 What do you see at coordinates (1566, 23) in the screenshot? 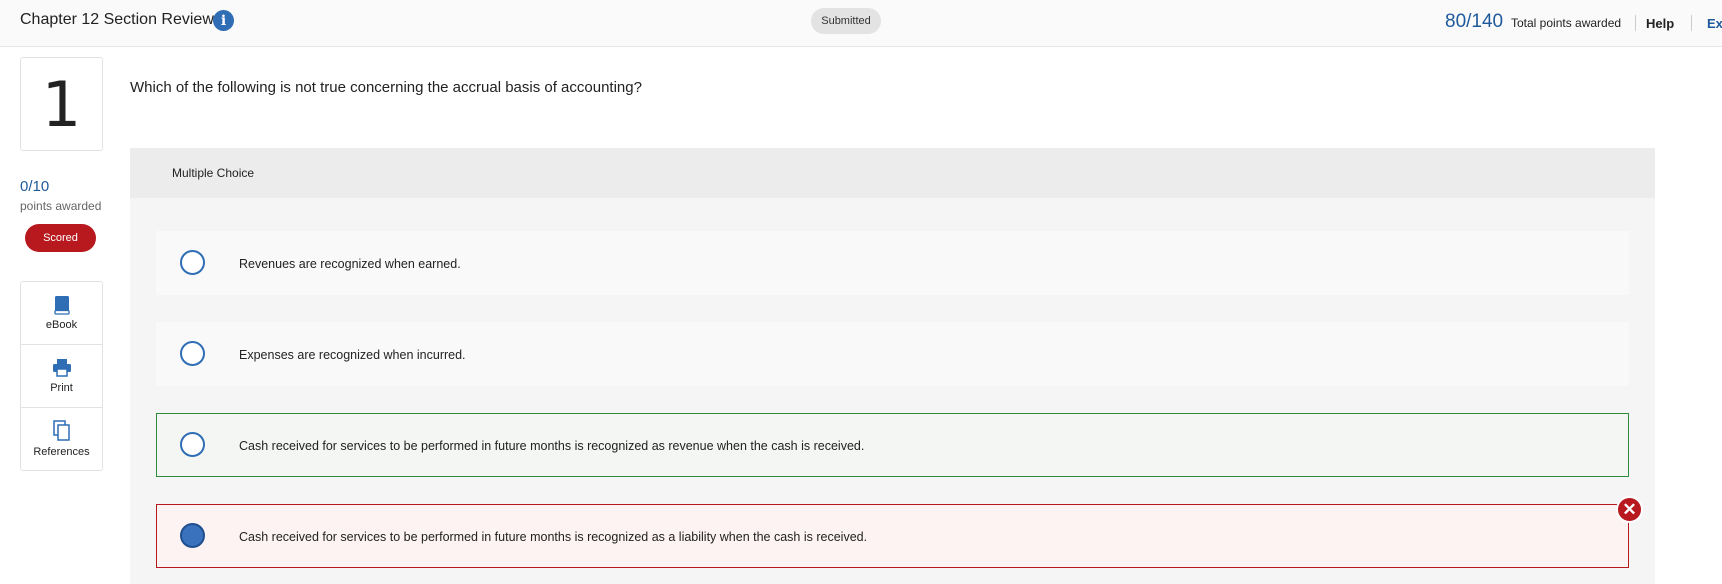
I see `total-points-label: Total points awarded` at bounding box center [1566, 23].